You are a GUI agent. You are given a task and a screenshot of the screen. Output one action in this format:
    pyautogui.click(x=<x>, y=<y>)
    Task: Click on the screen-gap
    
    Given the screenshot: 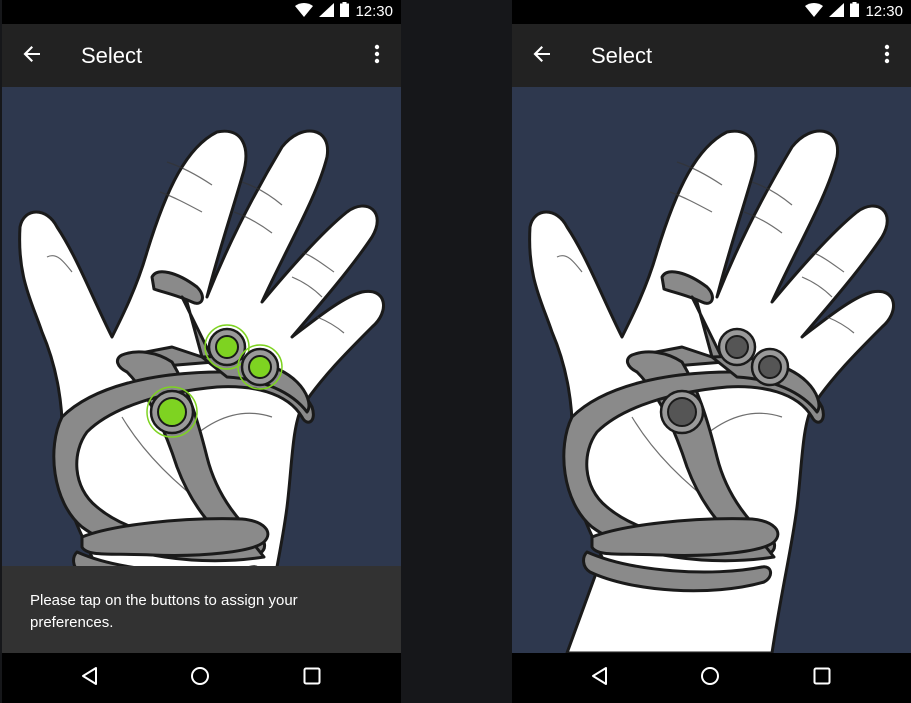 What is the action you would take?
    pyautogui.click(x=456, y=351)
    